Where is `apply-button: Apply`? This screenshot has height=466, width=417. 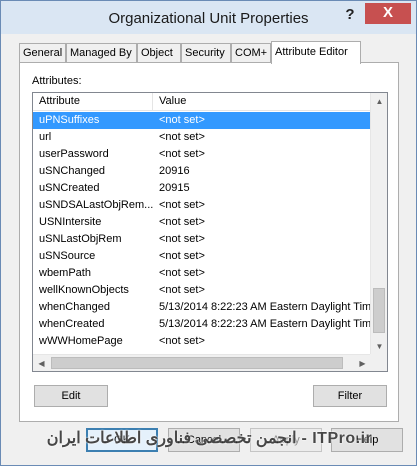
apply-button: Apply is located at coordinates (286, 440).